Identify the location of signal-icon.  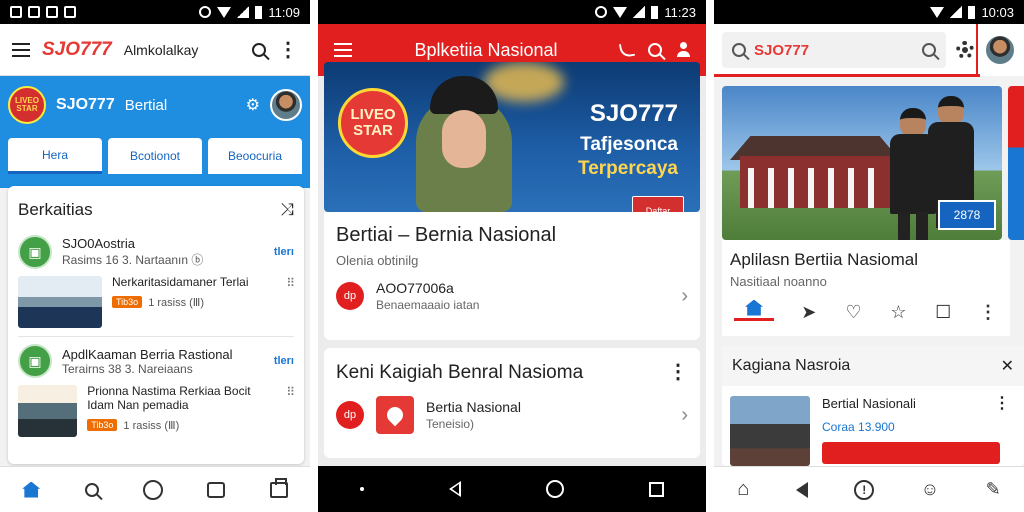
(639, 12).